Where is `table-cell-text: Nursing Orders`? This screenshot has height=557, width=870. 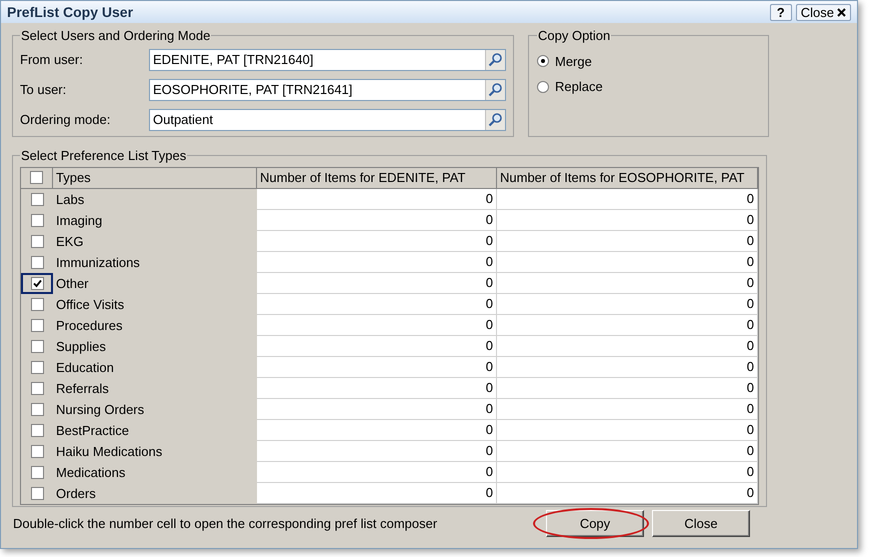
table-cell-text: Nursing Orders is located at coordinates (100, 409).